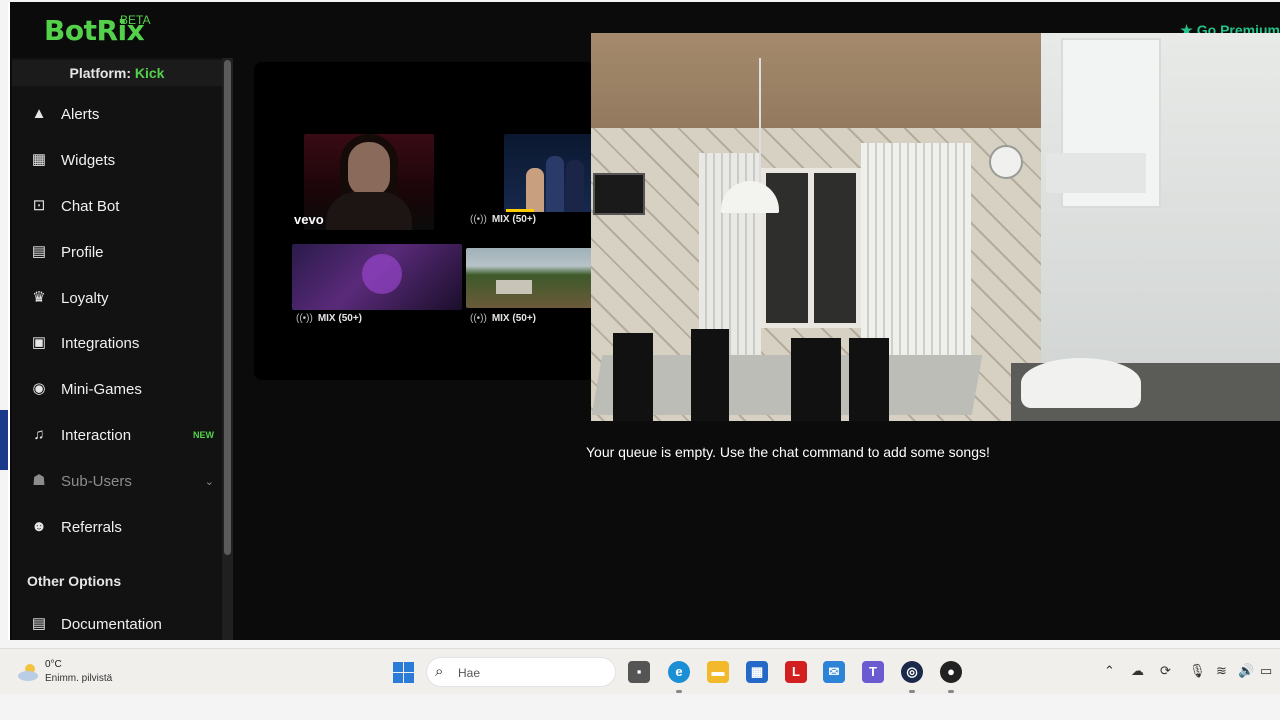  I want to click on sidebar-item-sub-users: ☗ Sub-Users ⌄, so click(117, 481).